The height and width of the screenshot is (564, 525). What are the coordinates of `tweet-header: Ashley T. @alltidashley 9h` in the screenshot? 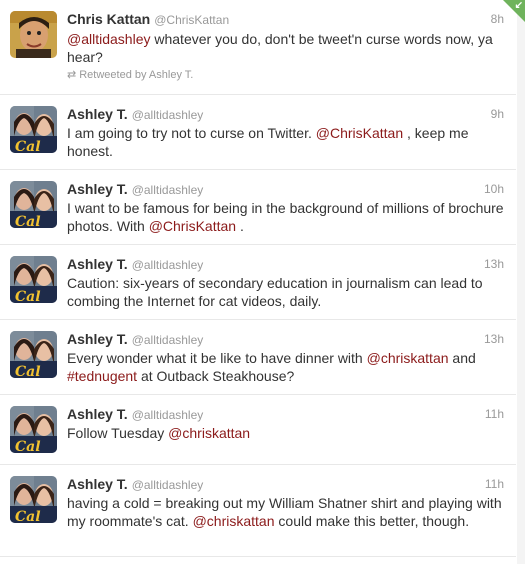 It's located at (287, 115).